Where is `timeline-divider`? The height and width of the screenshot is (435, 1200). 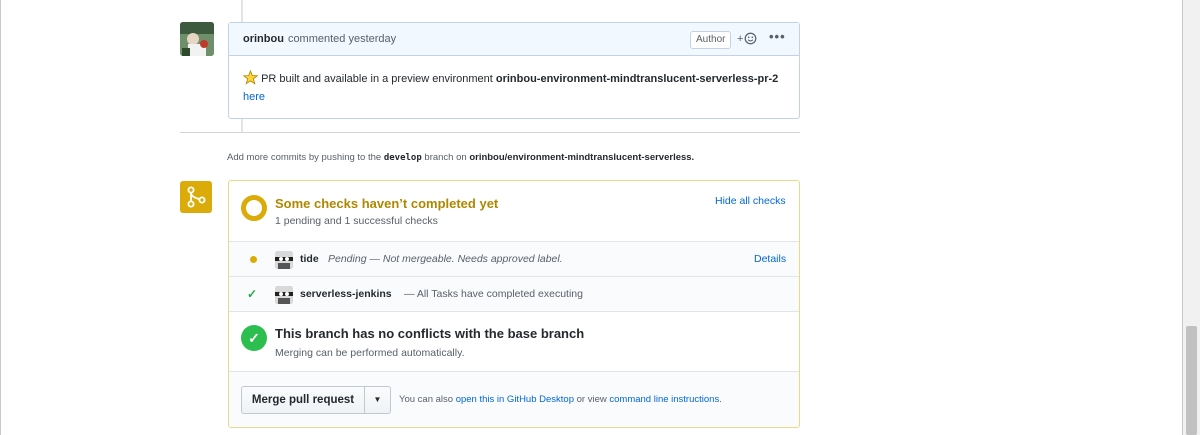 timeline-divider is located at coordinates (490, 132).